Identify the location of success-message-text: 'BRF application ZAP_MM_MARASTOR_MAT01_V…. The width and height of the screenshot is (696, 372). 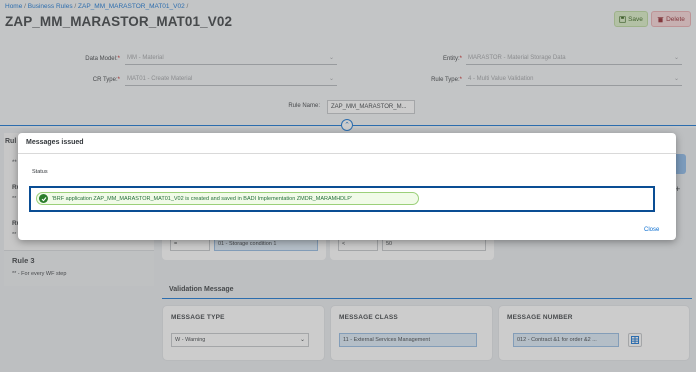
(202, 198).